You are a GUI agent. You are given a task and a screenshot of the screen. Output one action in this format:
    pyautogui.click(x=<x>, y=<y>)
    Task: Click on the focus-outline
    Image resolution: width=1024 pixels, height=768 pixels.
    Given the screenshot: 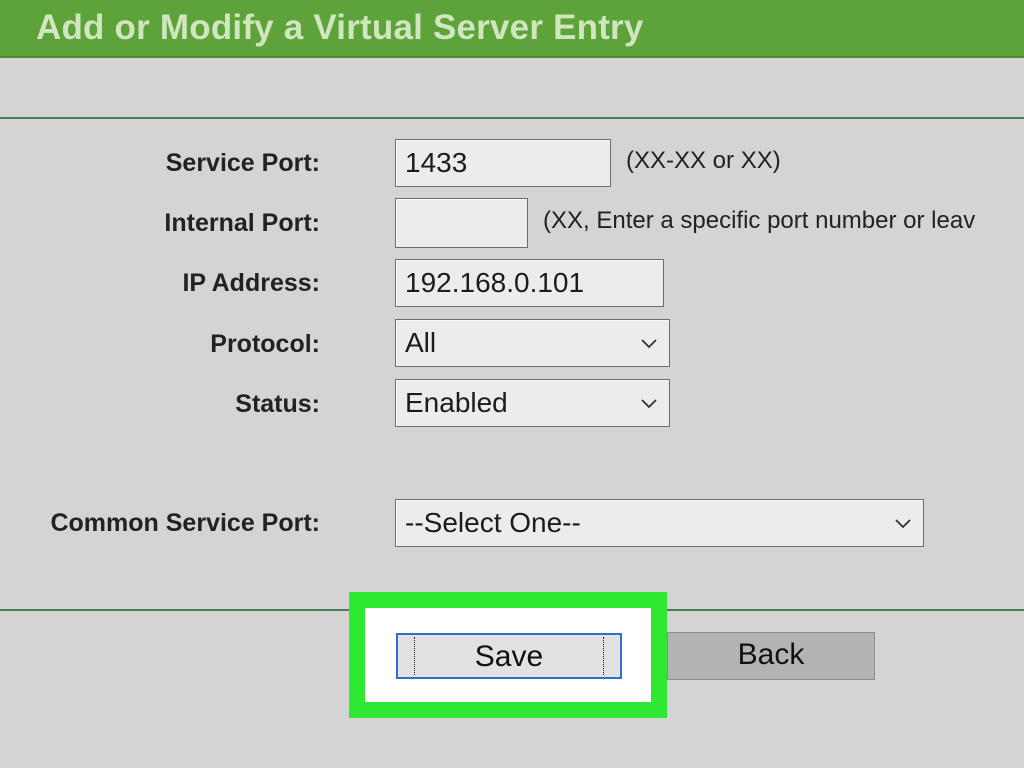 What is the action you would take?
    pyautogui.click(x=509, y=656)
    